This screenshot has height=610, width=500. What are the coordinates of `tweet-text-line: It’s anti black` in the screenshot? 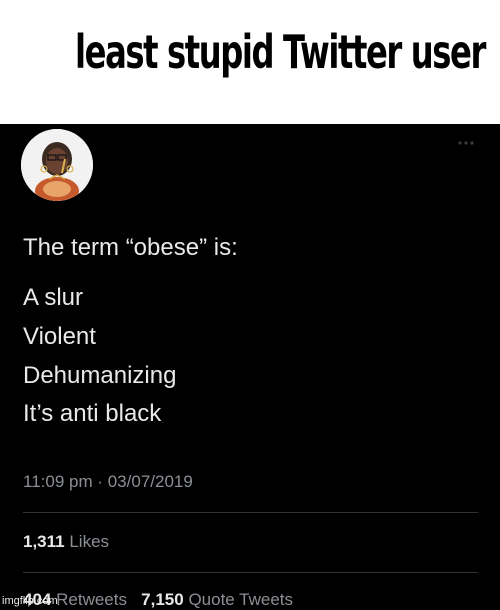 It's located at (92, 413).